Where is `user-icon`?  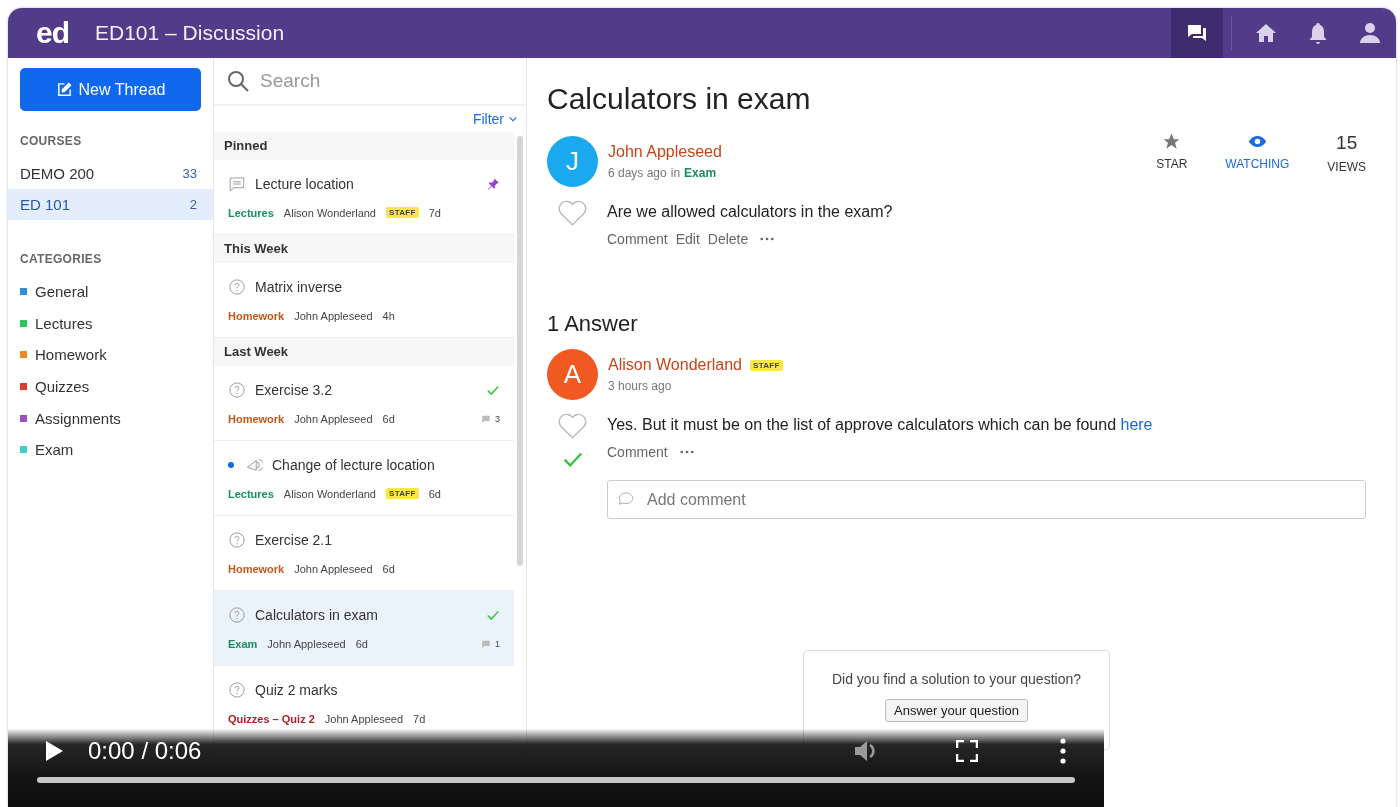
user-icon is located at coordinates (1370, 33).